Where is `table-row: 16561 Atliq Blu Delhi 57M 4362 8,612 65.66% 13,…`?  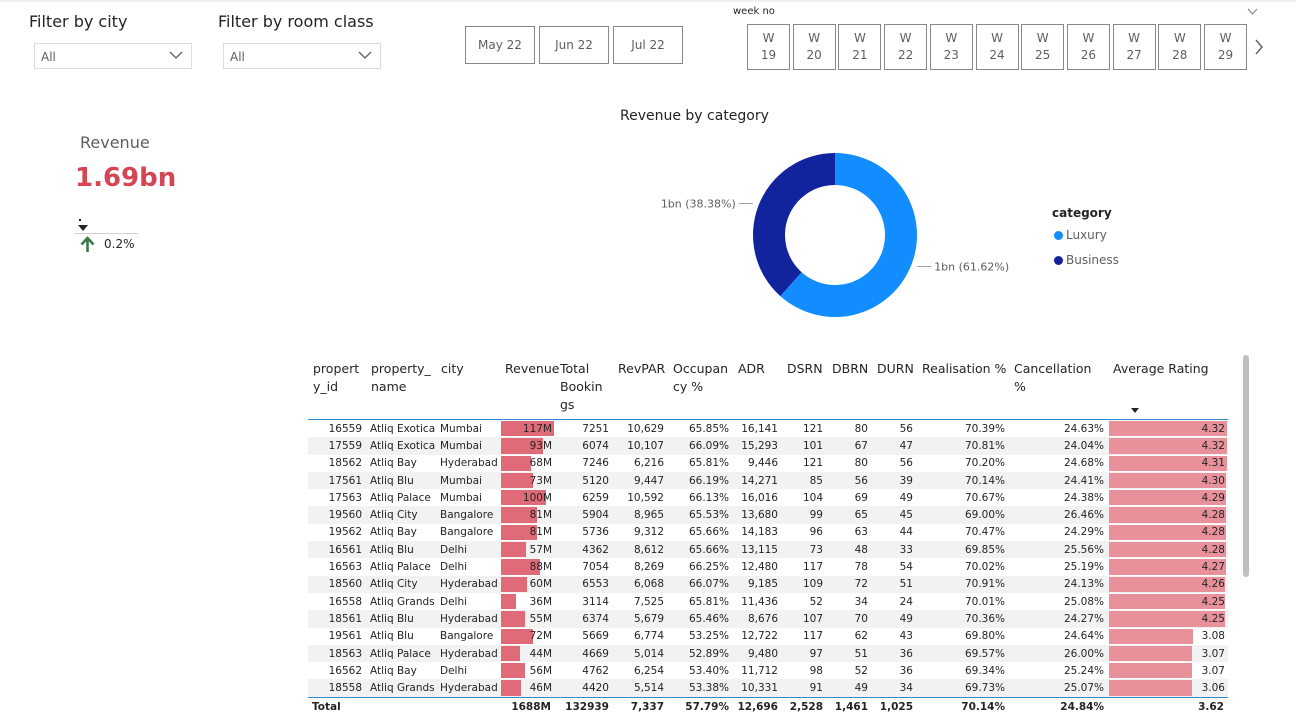
table-row: 16561 Atliq Blu Delhi 57M 4362 8,612 65.66% 13,… is located at coordinates (768, 550).